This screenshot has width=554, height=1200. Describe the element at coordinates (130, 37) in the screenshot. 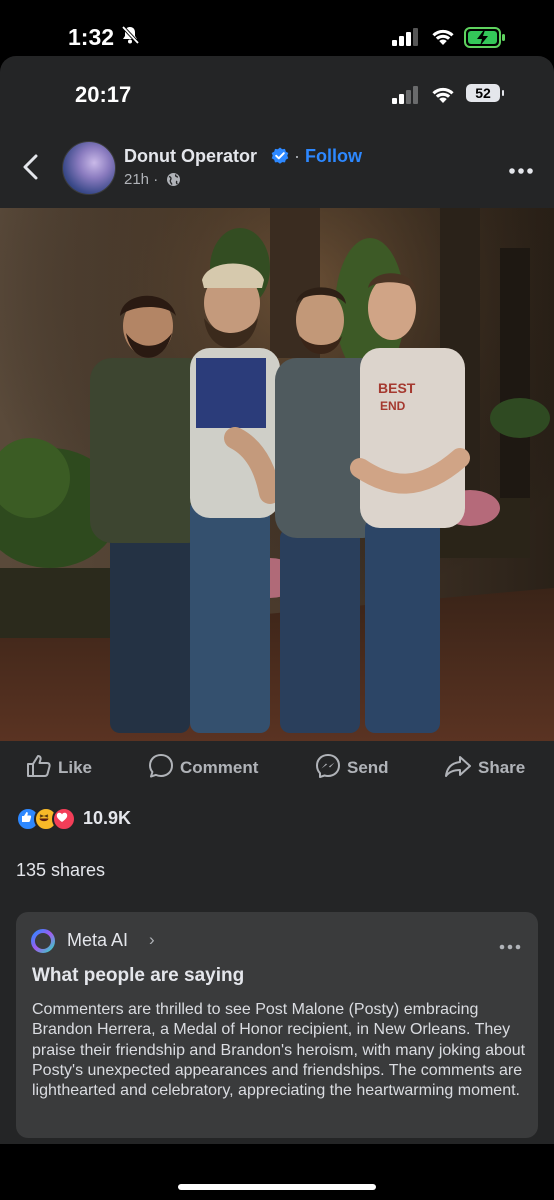

I see `bell-off-icon` at that location.